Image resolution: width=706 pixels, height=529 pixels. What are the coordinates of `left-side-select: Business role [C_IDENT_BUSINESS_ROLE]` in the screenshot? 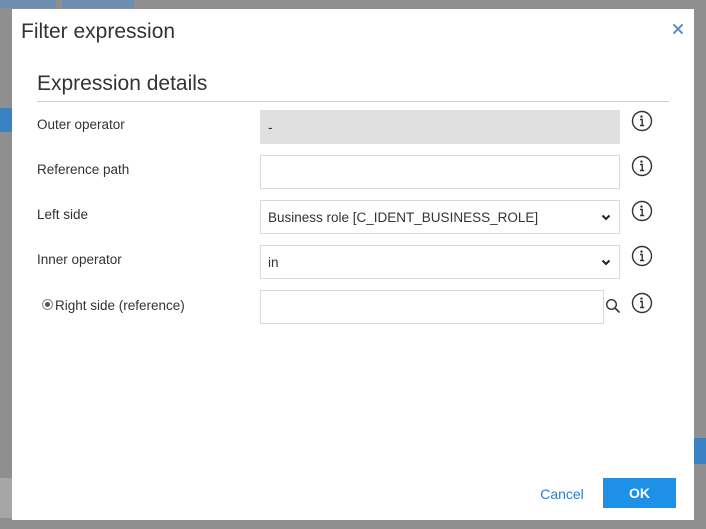 It's located at (440, 217).